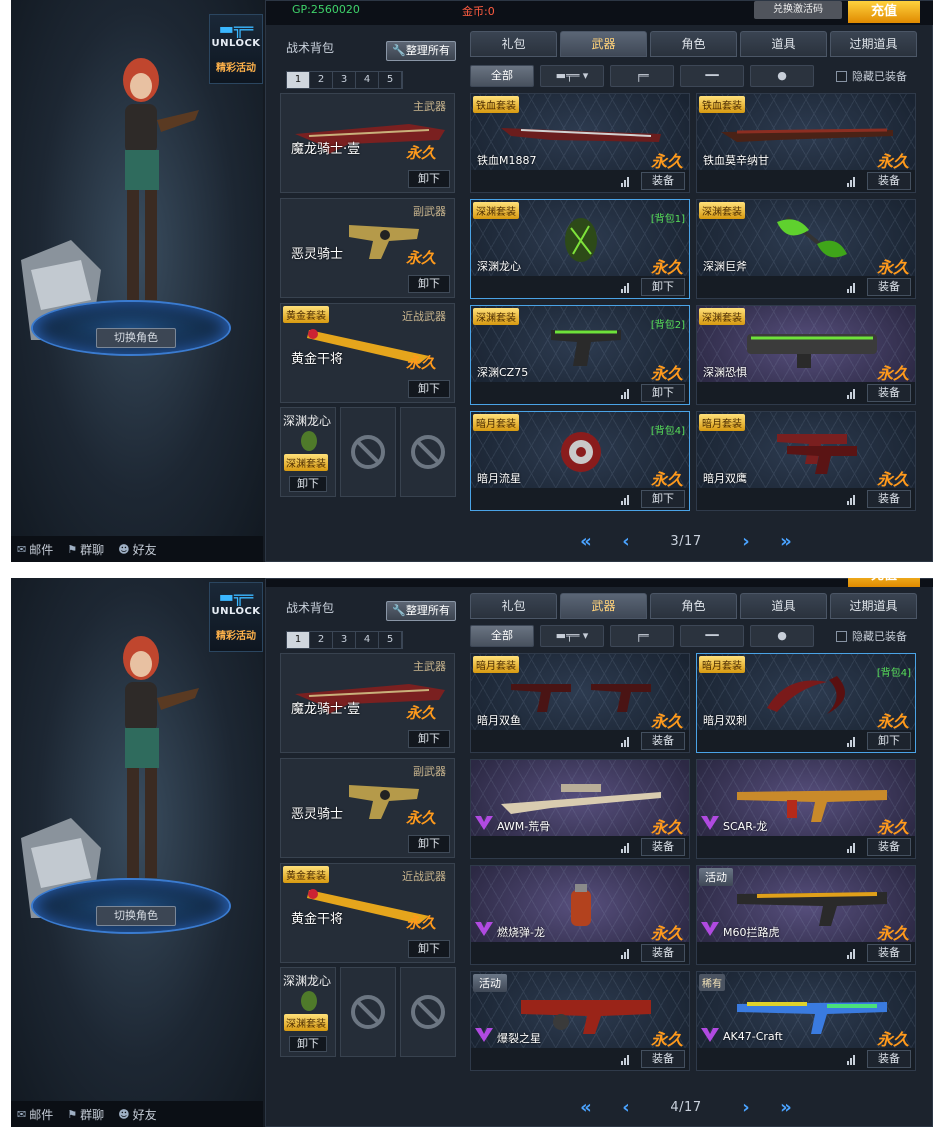  I want to click on weapon-card: 活动 M60拦路虎 永久 装备, so click(806, 915).